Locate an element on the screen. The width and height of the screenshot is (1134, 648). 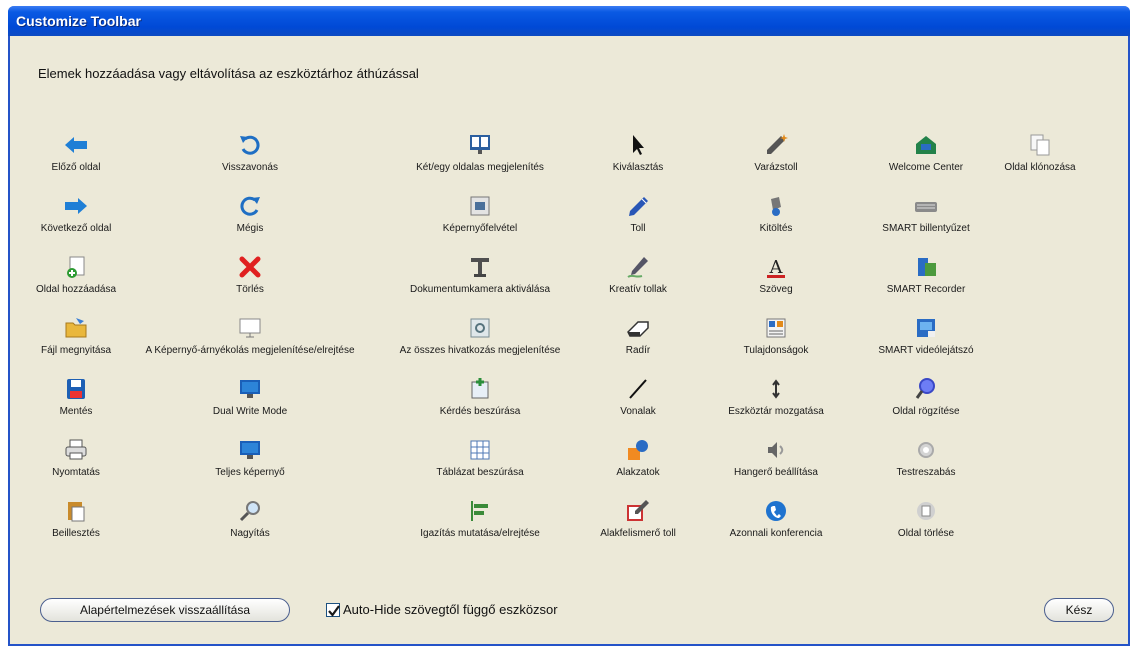
toolbar-item-label: Dokumentumkamera aktiválása is located at coordinates (480, 289).